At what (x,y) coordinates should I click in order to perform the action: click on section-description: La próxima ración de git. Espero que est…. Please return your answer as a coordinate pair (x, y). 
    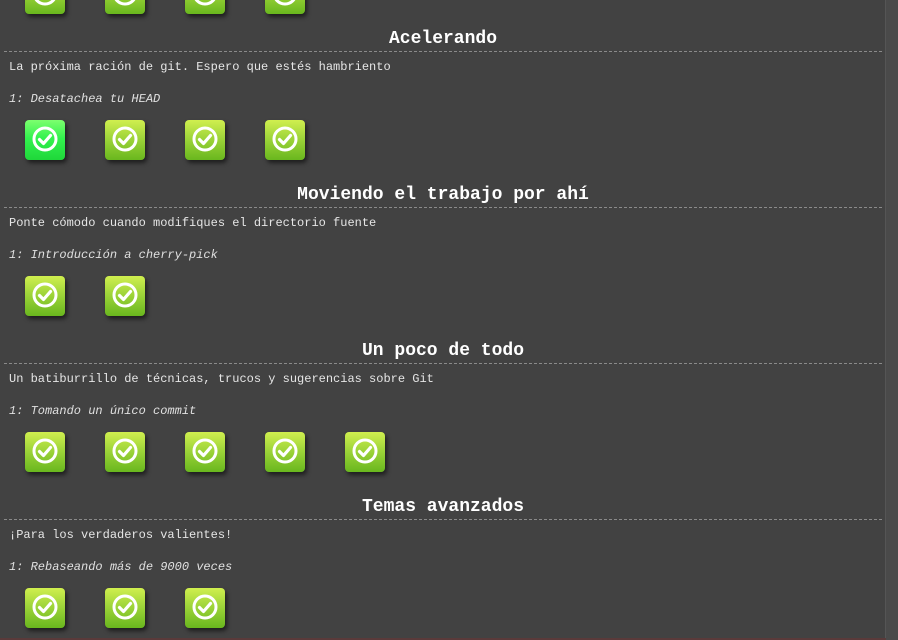
    Looking at the image, I should click on (200, 67).